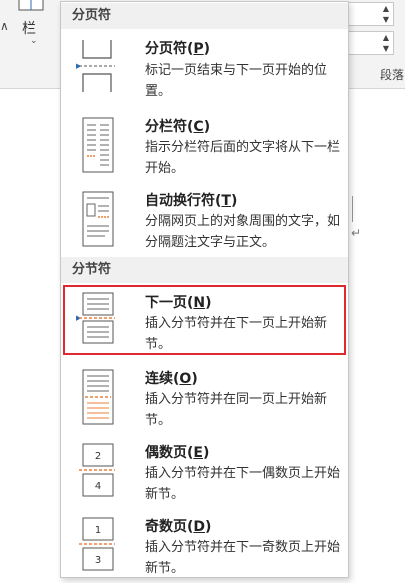 The height and width of the screenshot is (583, 405). I want to click on spacing-after-spinner: ▲ ▼, so click(371, 43).